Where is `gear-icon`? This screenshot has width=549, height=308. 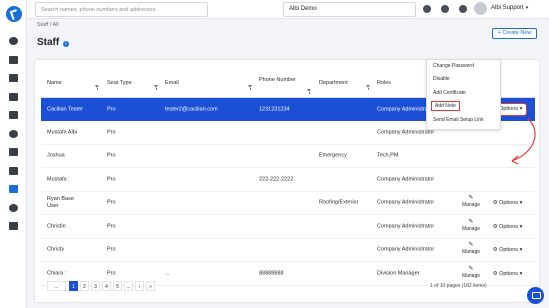
gear-icon is located at coordinates (13, 208).